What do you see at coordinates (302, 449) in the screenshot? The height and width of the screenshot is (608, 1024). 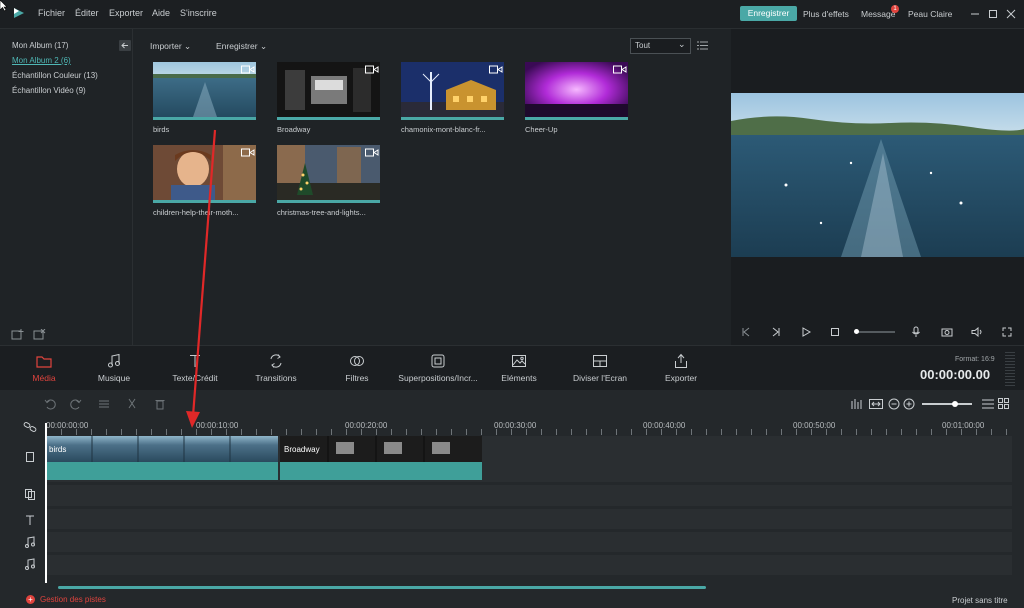 I see `clip-label: Broadway` at bounding box center [302, 449].